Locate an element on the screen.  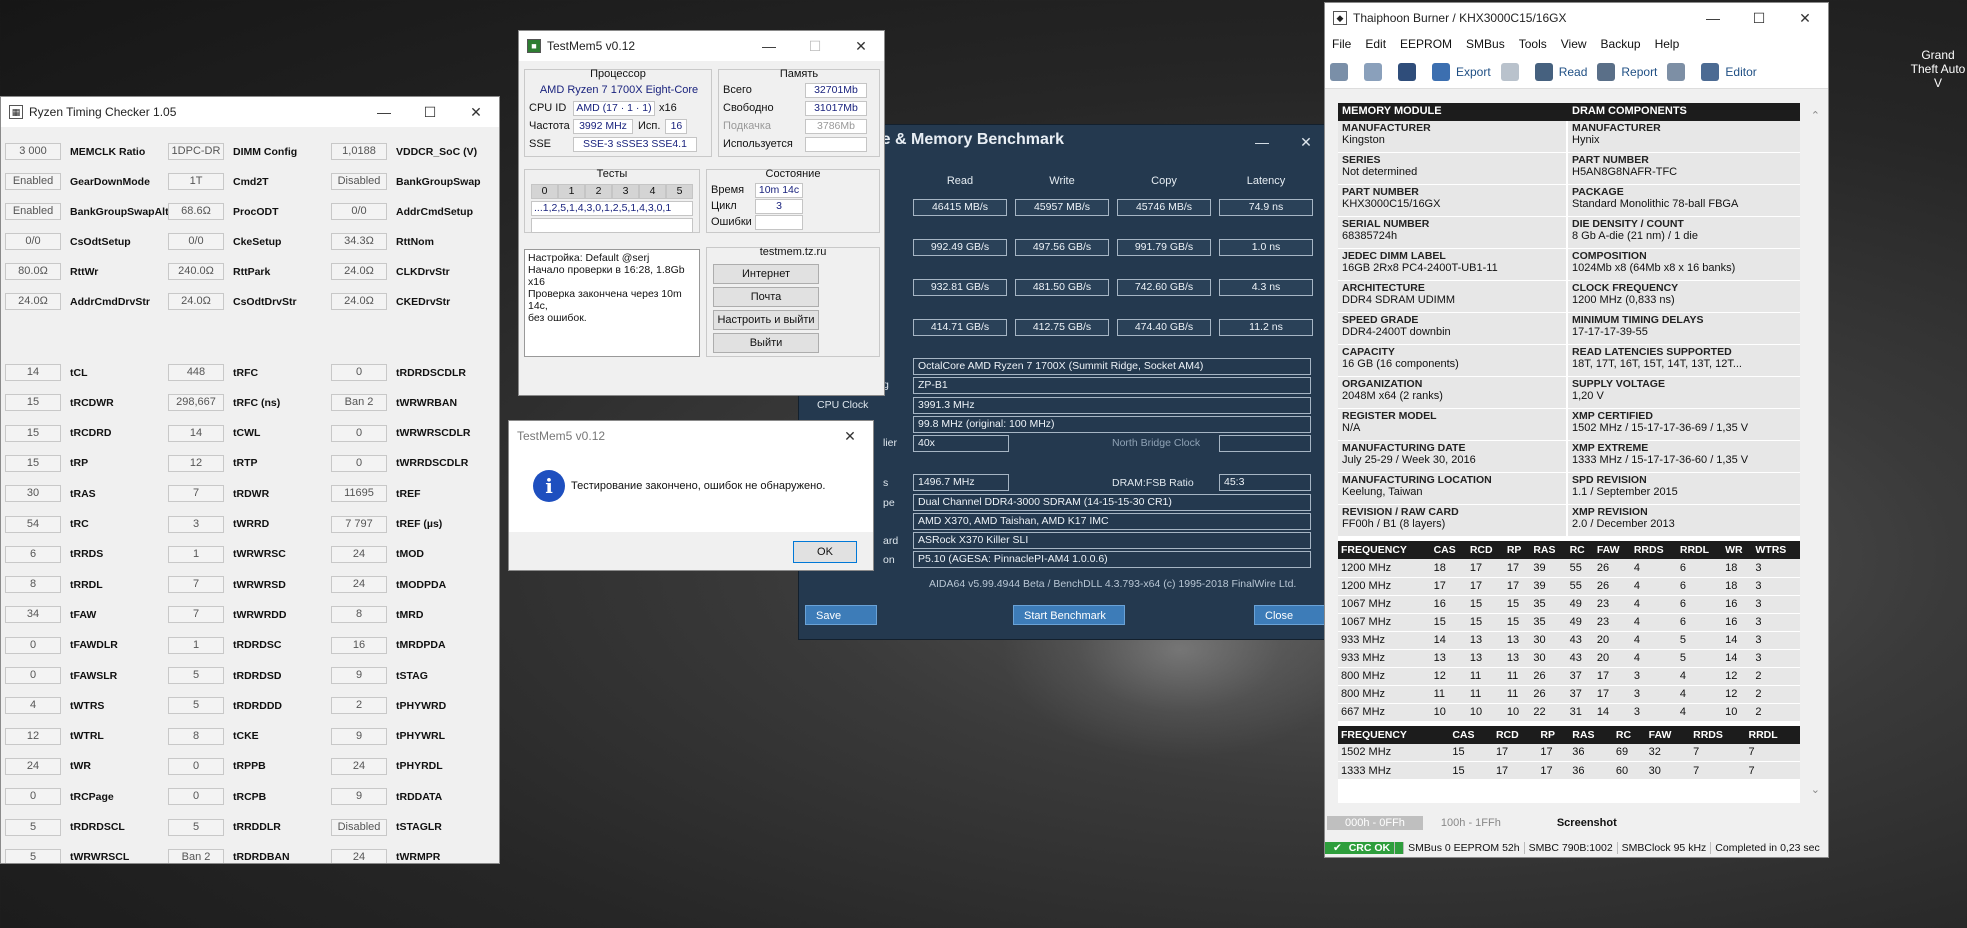
column-header: FAW is located at coordinates (1668, 734).